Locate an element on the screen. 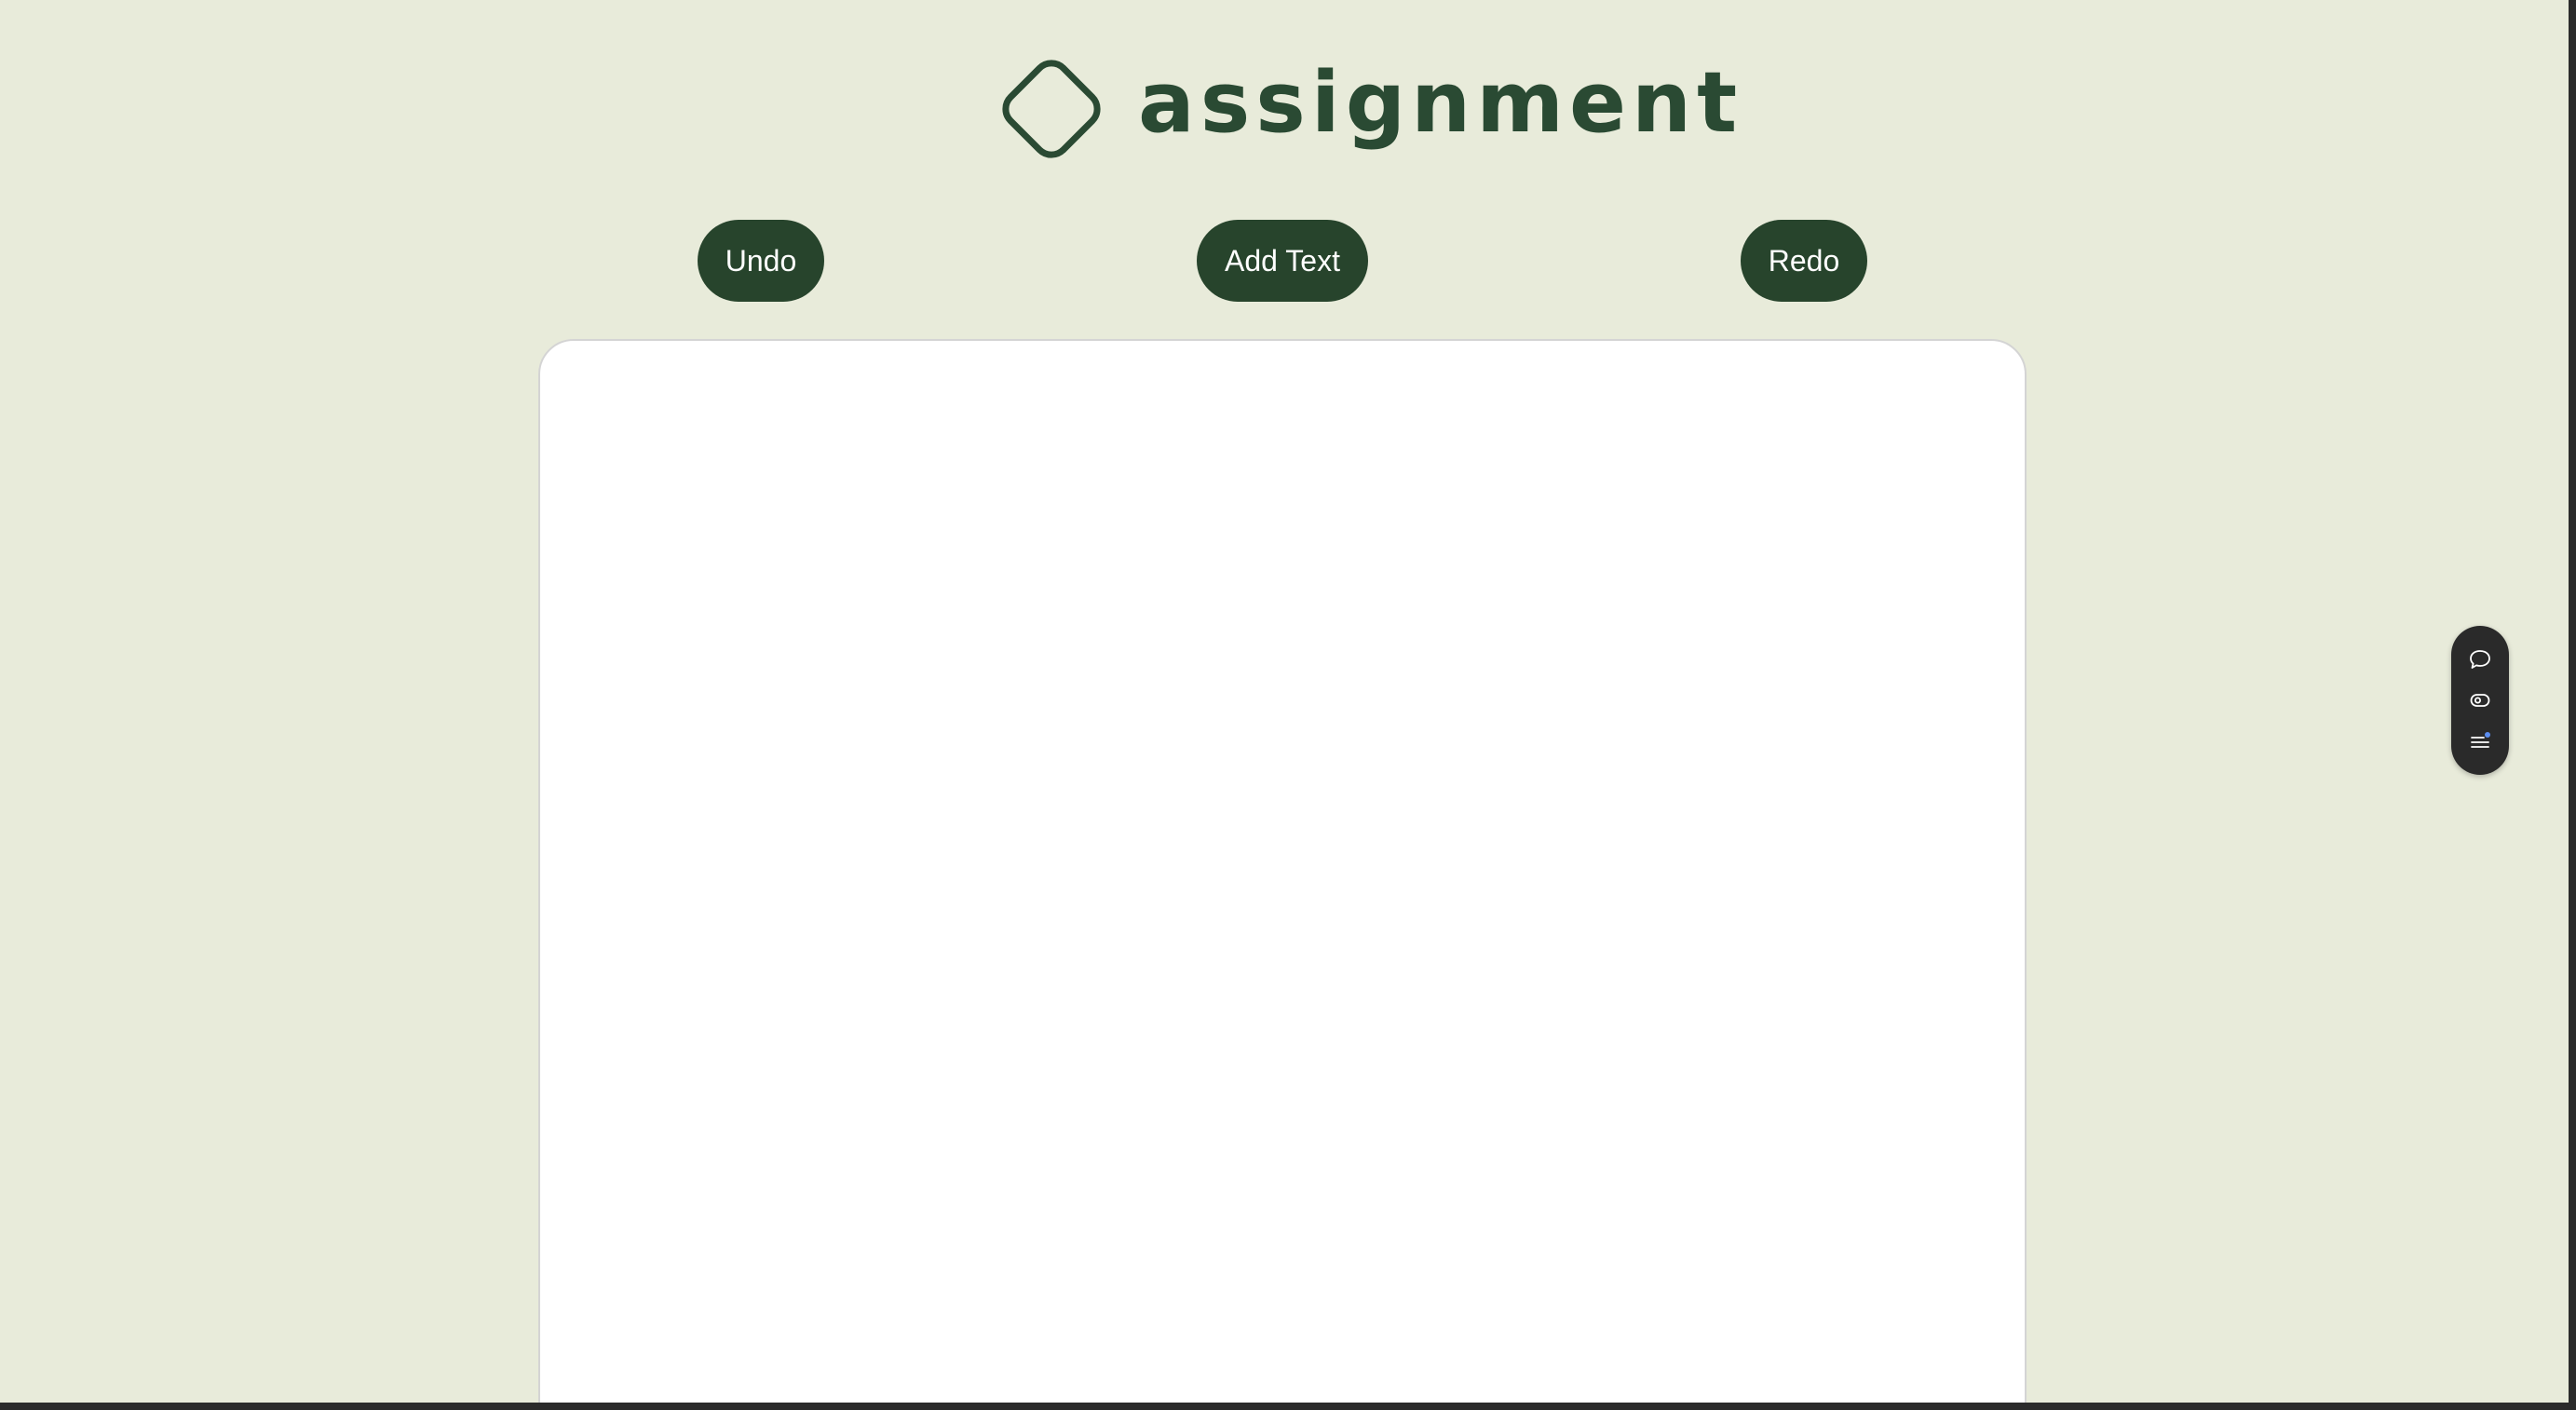  diamond-logo-icon is located at coordinates (1051, 109).